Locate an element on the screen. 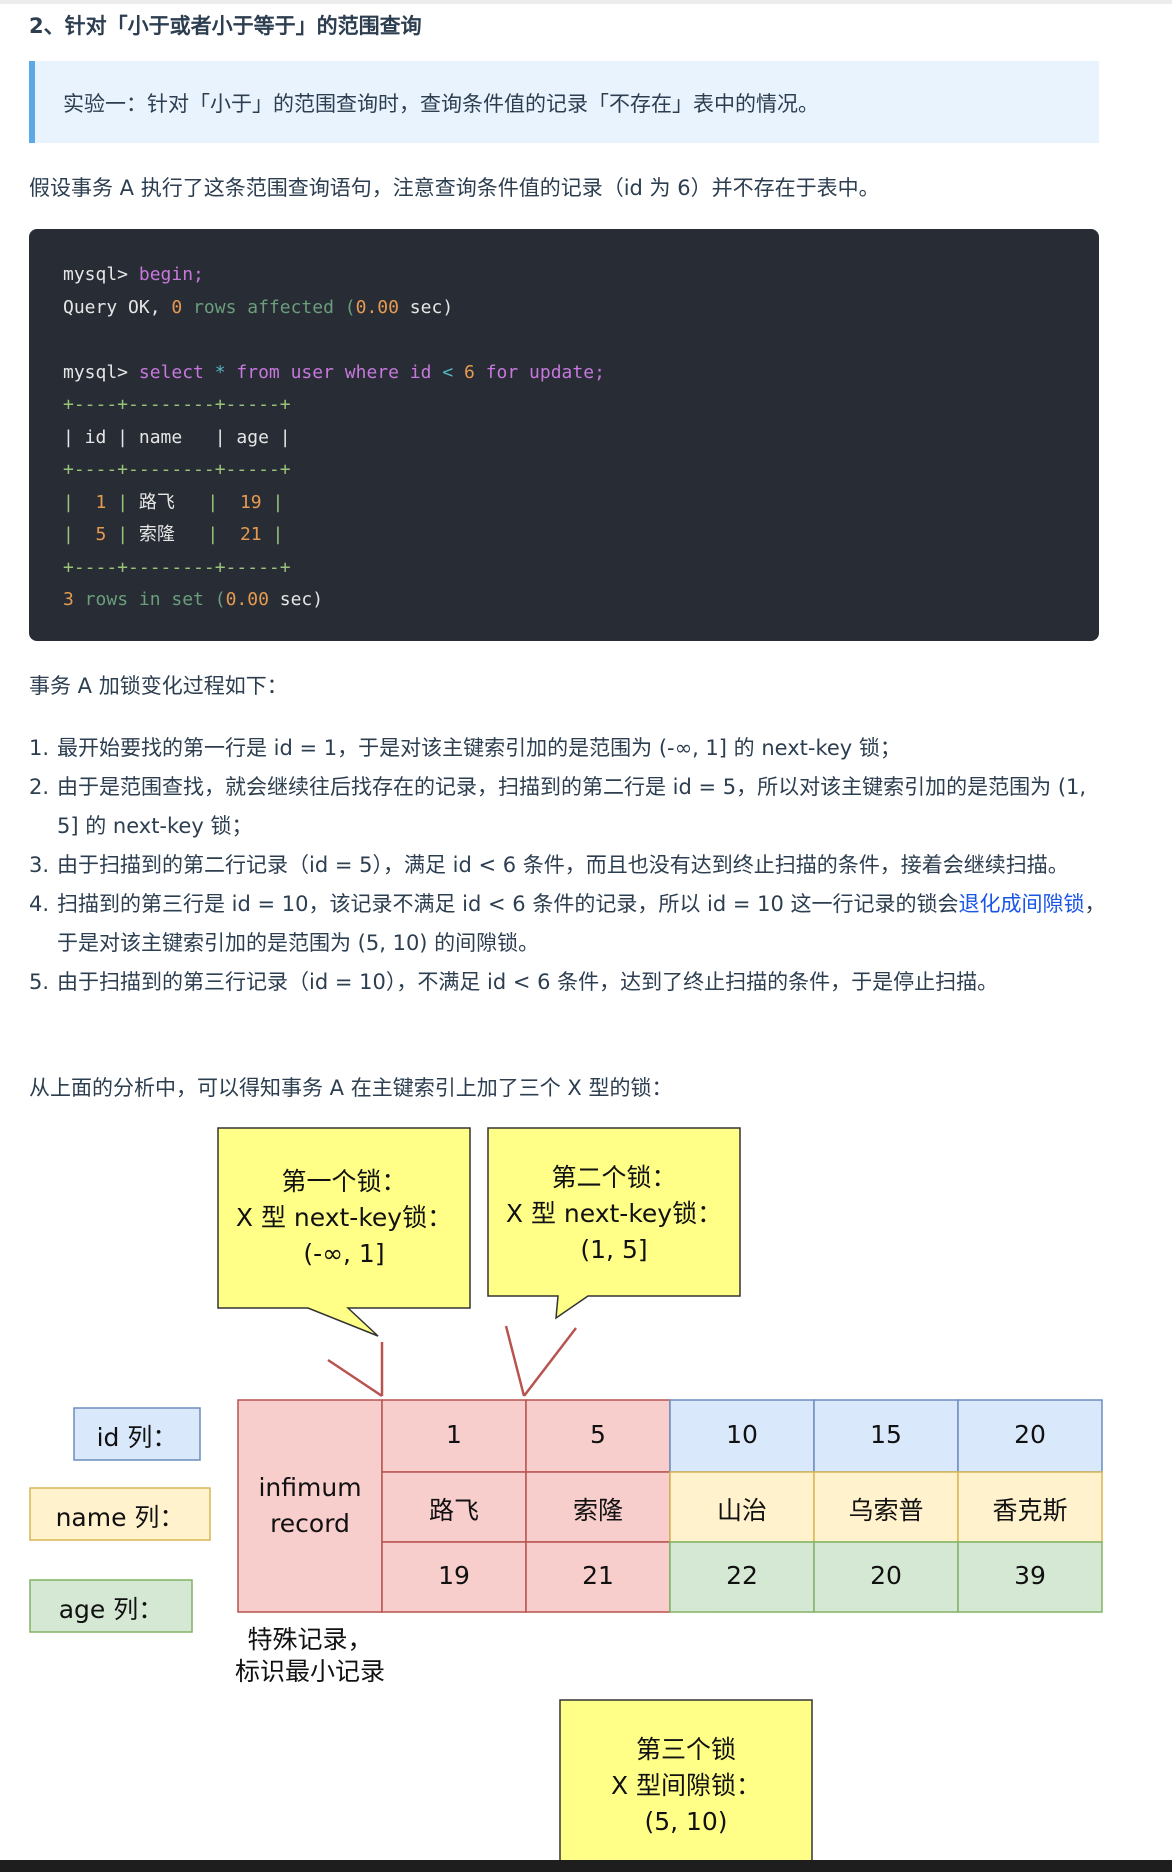 The height and width of the screenshot is (1872, 1172). id-column-label: id 列： is located at coordinates (137, 1437).